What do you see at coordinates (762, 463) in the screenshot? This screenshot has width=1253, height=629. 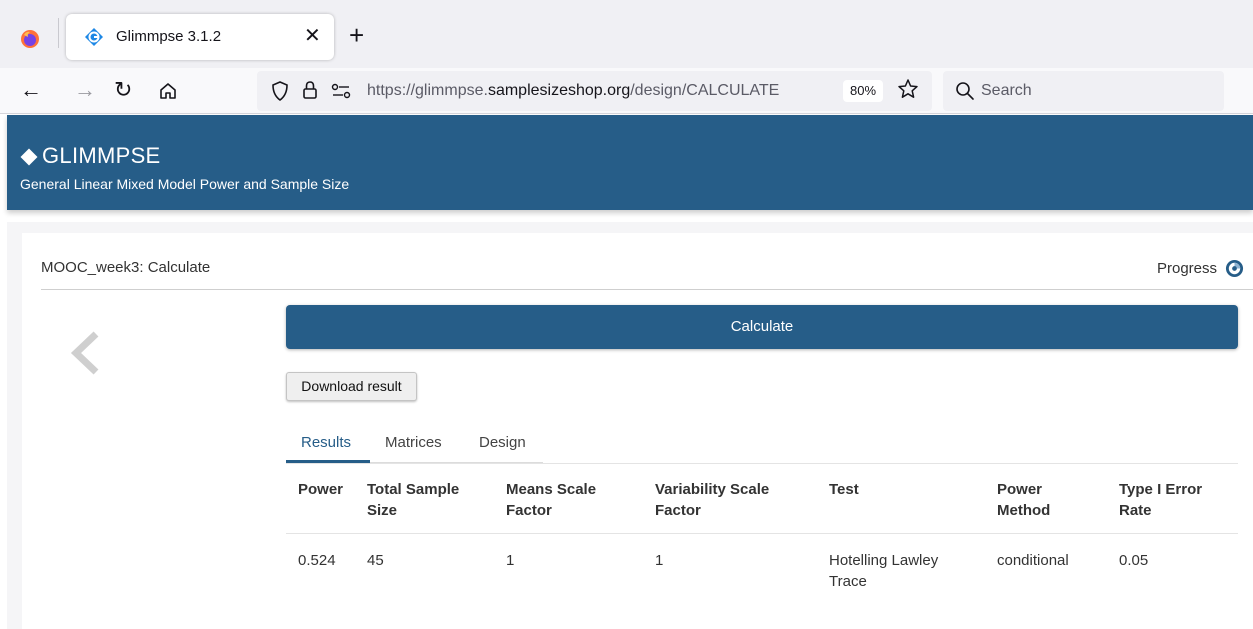 I see `table-top-rule` at bounding box center [762, 463].